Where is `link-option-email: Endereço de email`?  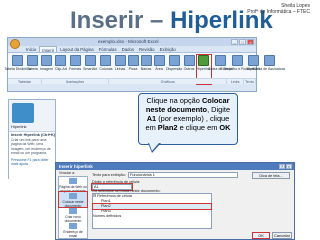 link-option-email: Endereço de email is located at coordinates (73, 230).